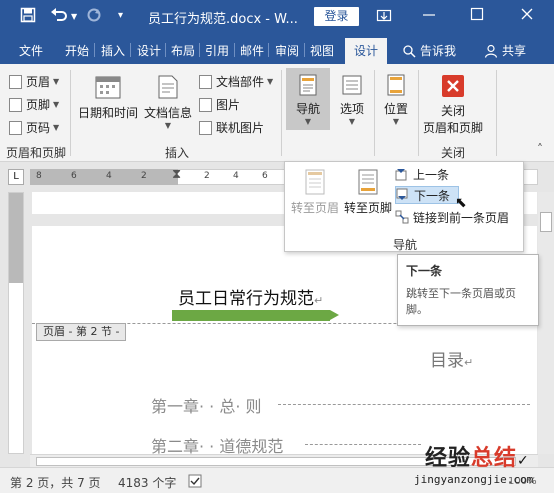  I want to click on redo-icon, so click(94, 17).